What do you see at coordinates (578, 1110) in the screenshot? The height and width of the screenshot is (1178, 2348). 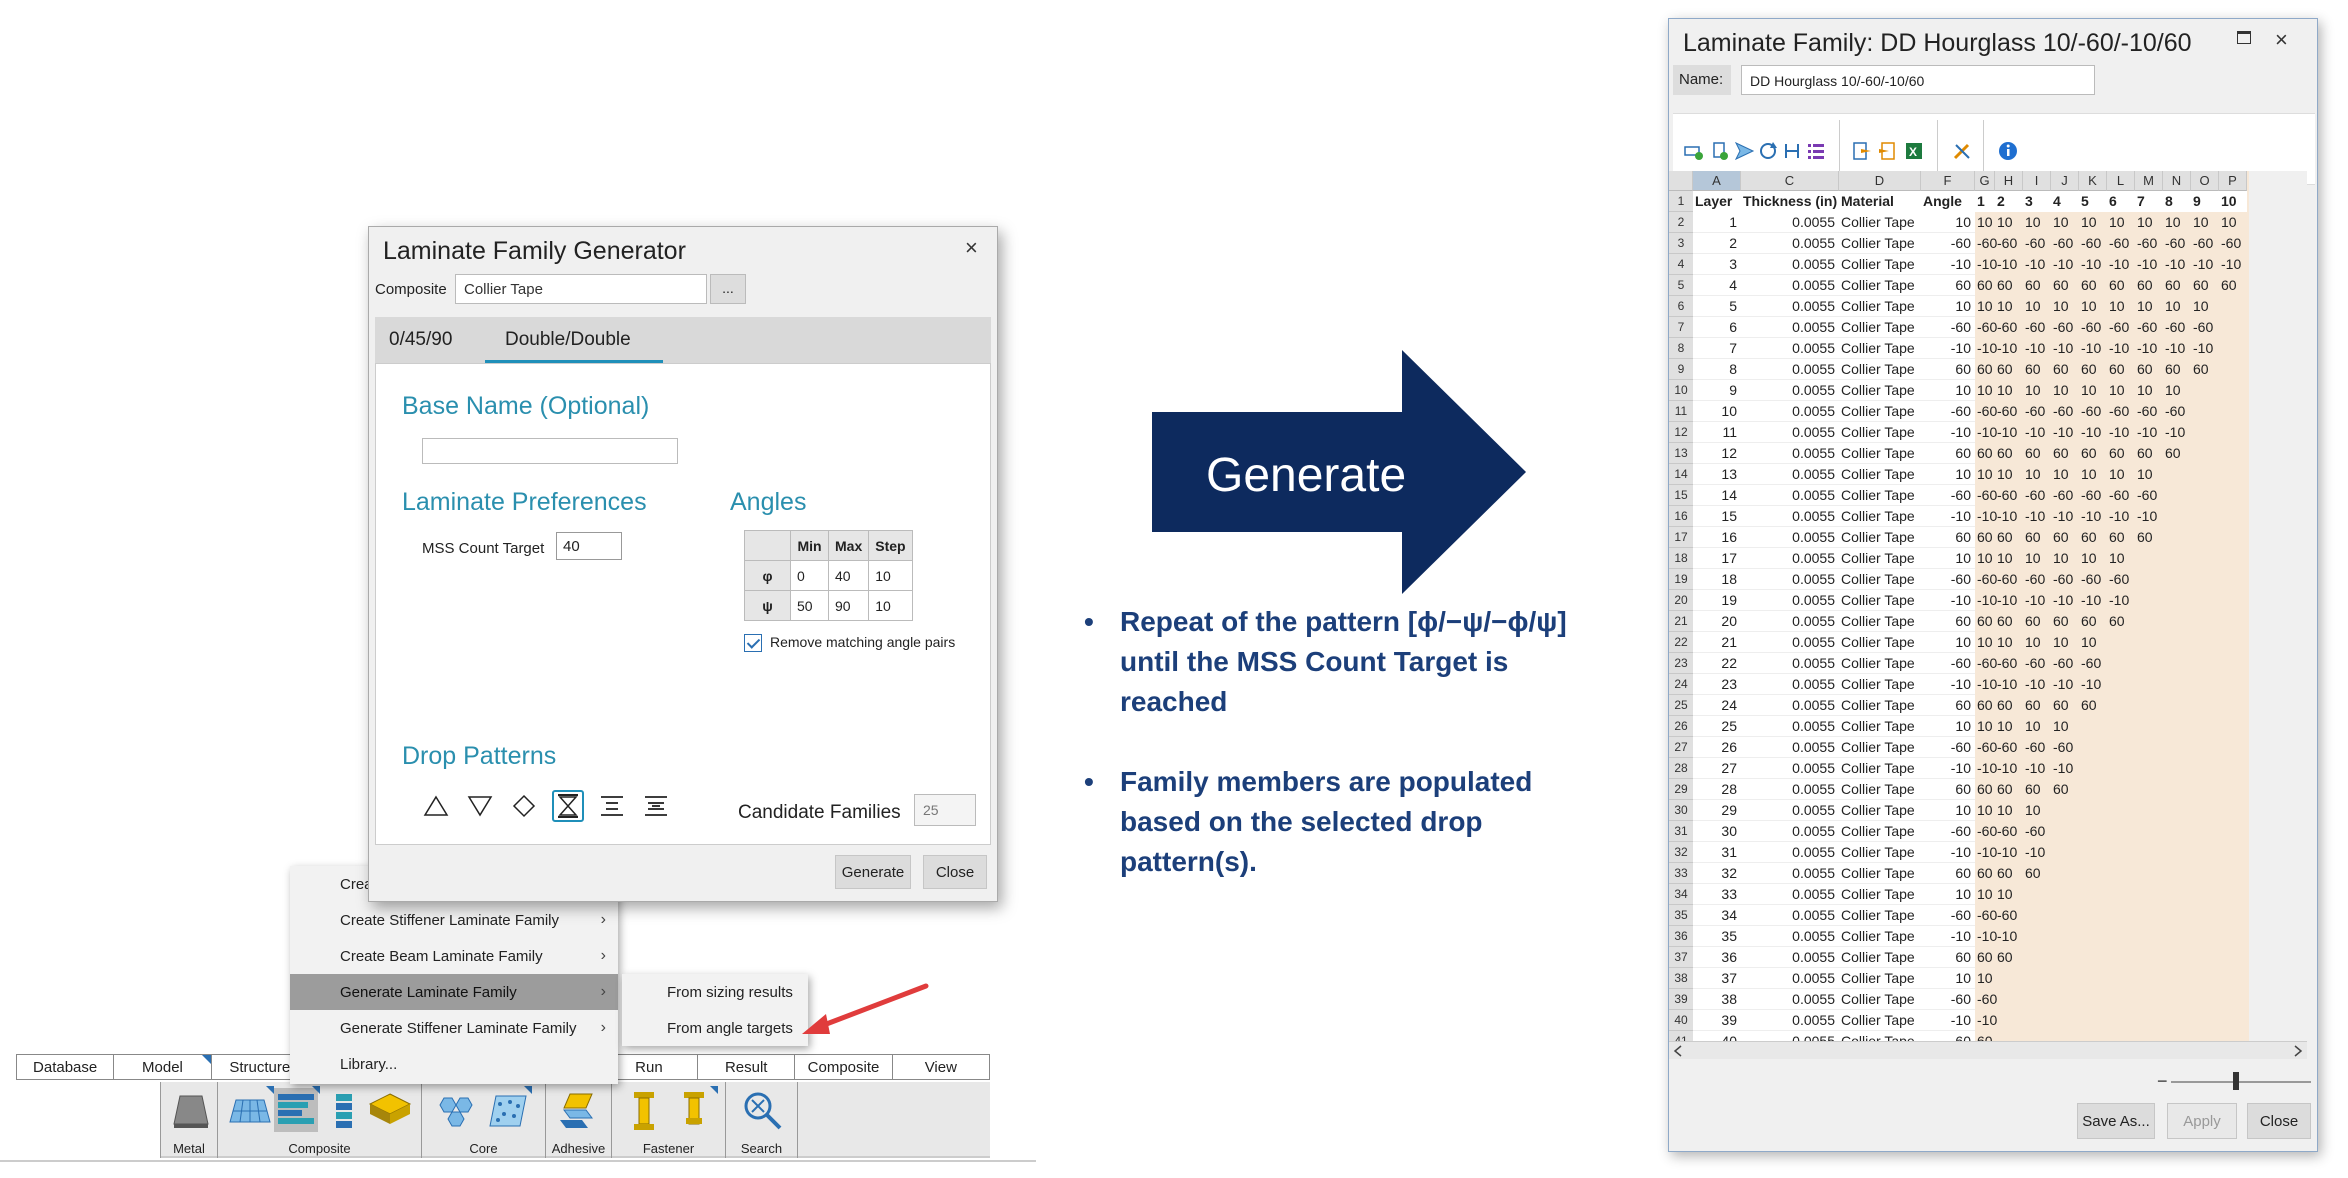 I see `adhesive-icon` at bounding box center [578, 1110].